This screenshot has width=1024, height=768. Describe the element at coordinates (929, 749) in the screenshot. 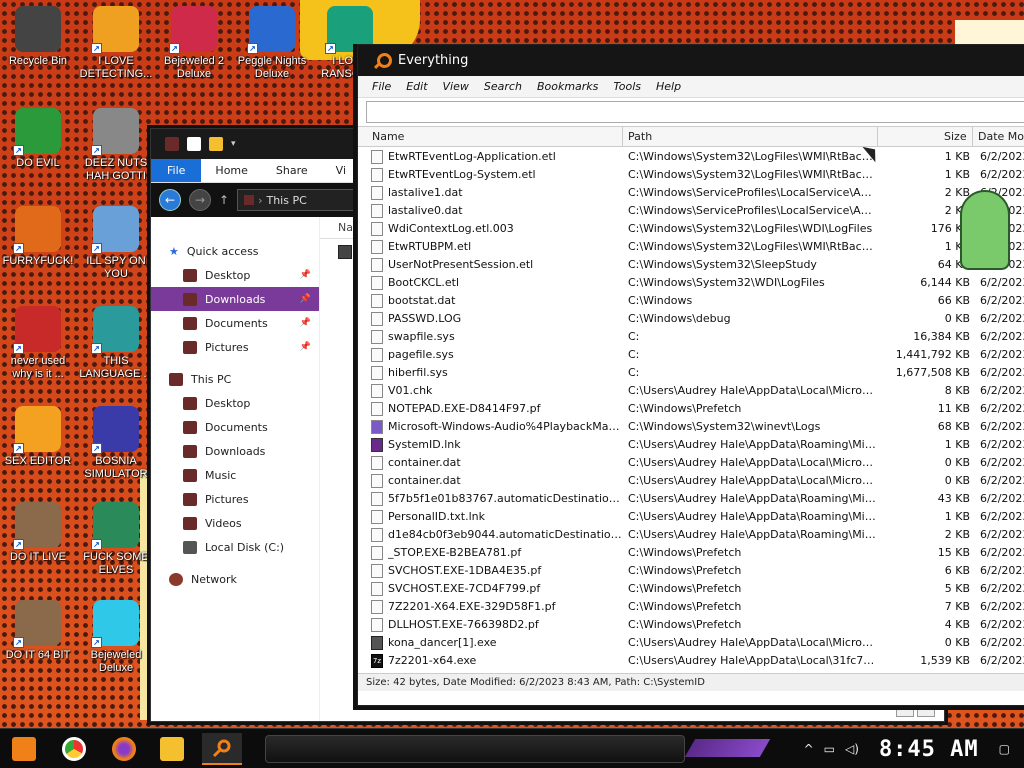

I see `clock: 8:45 AM` at that location.